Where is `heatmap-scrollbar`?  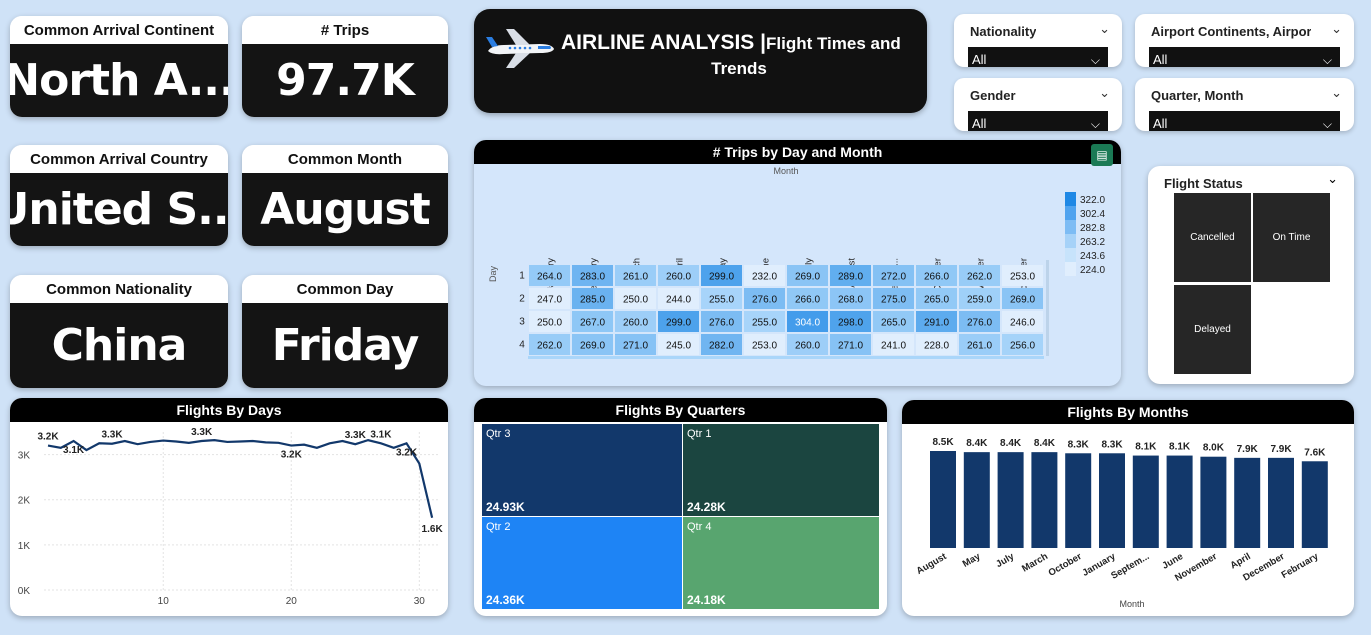 heatmap-scrollbar is located at coordinates (1047, 308).